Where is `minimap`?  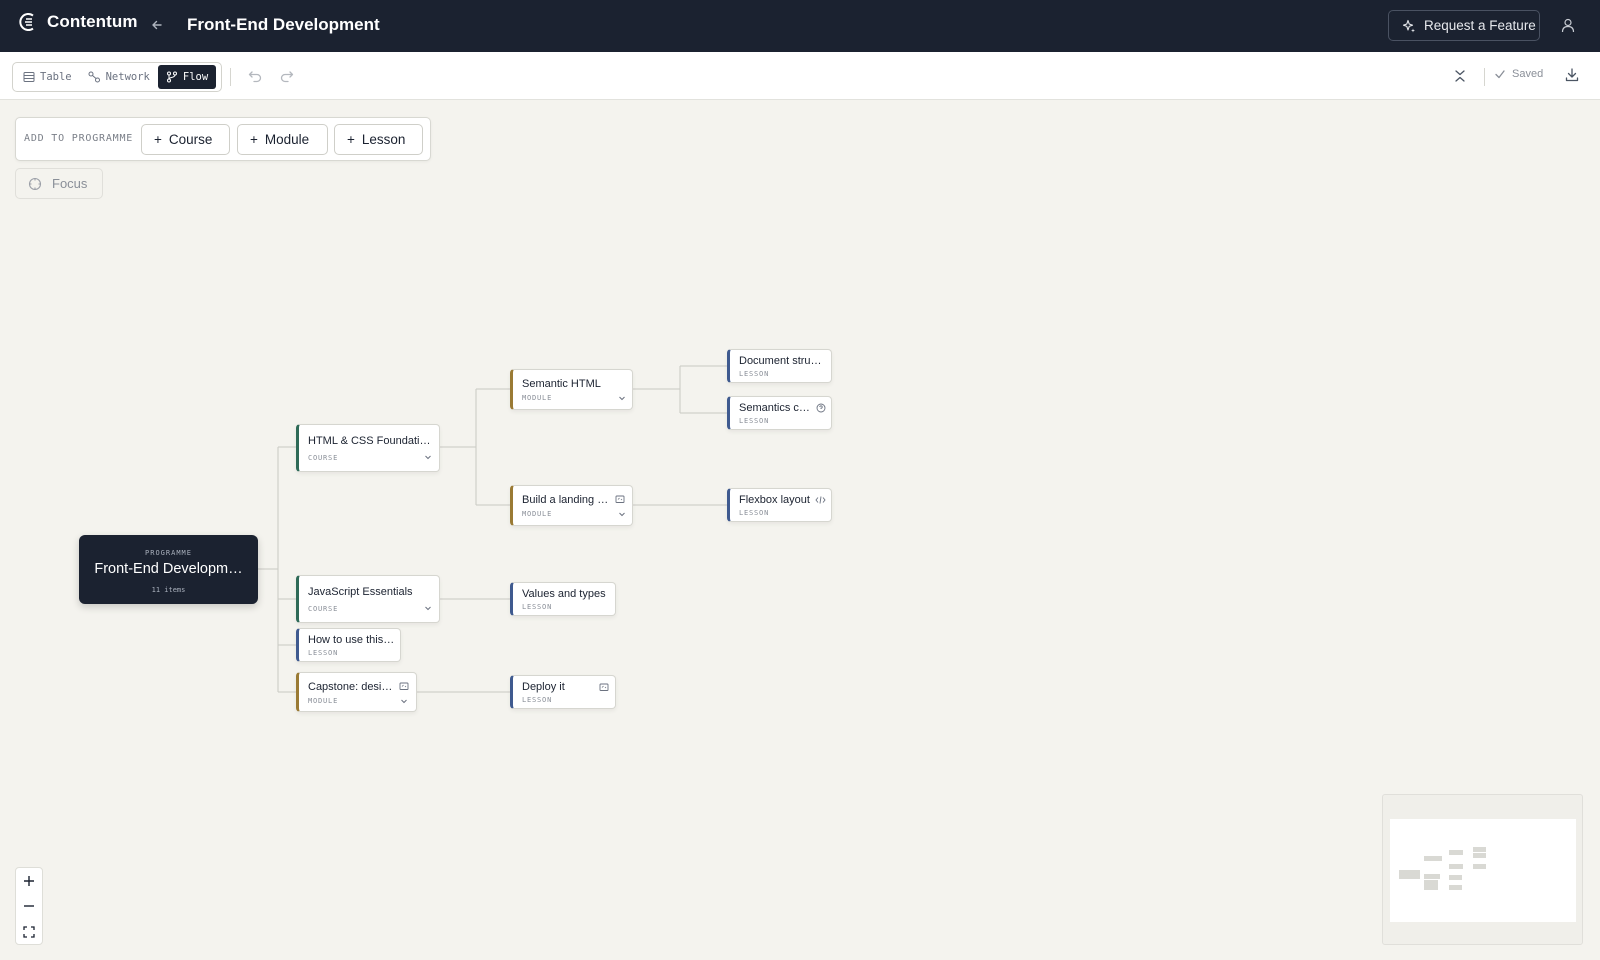
minimap is located at coordinates (1482, 869).